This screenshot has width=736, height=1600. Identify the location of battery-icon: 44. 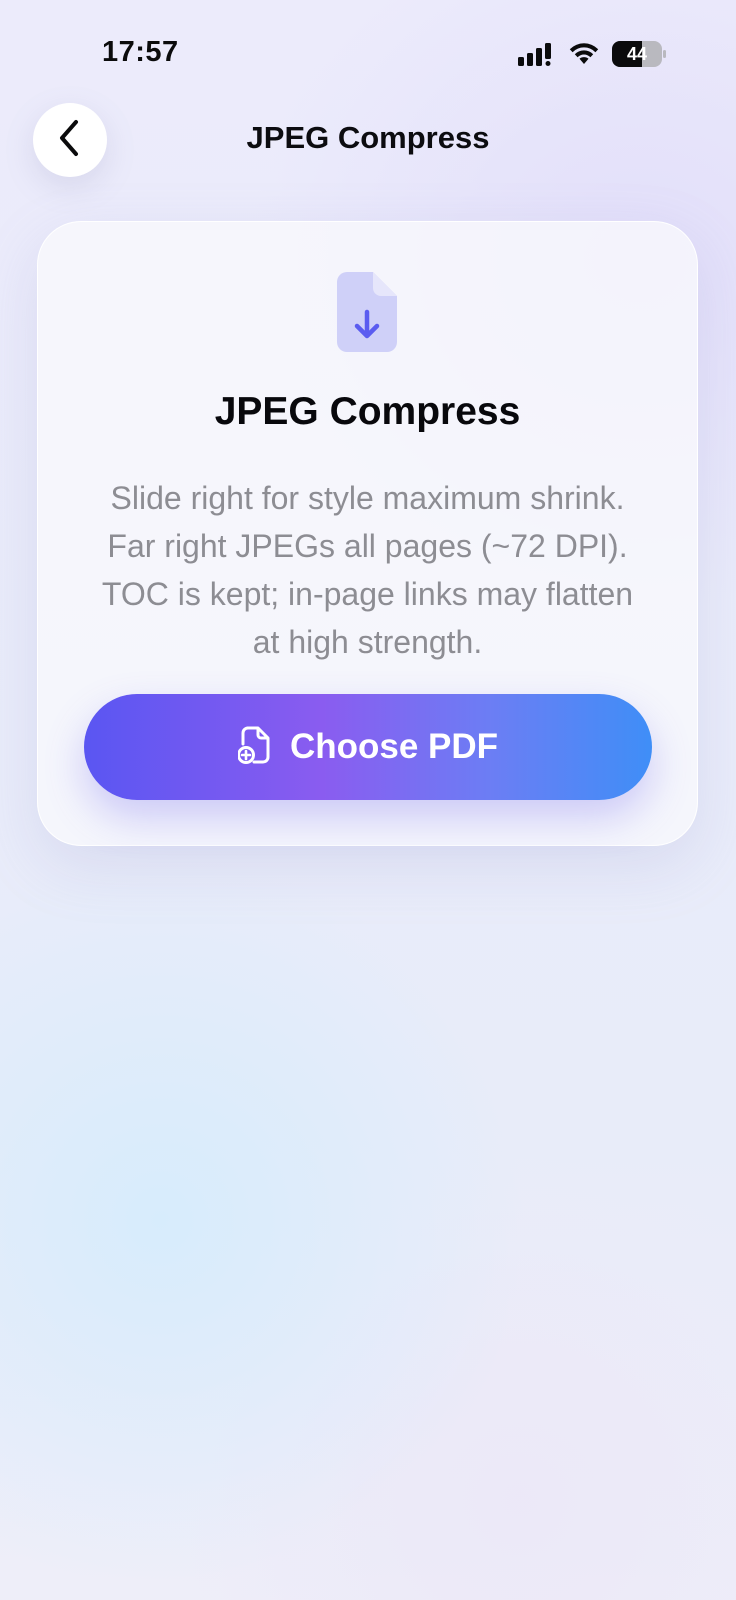
(639, 54).